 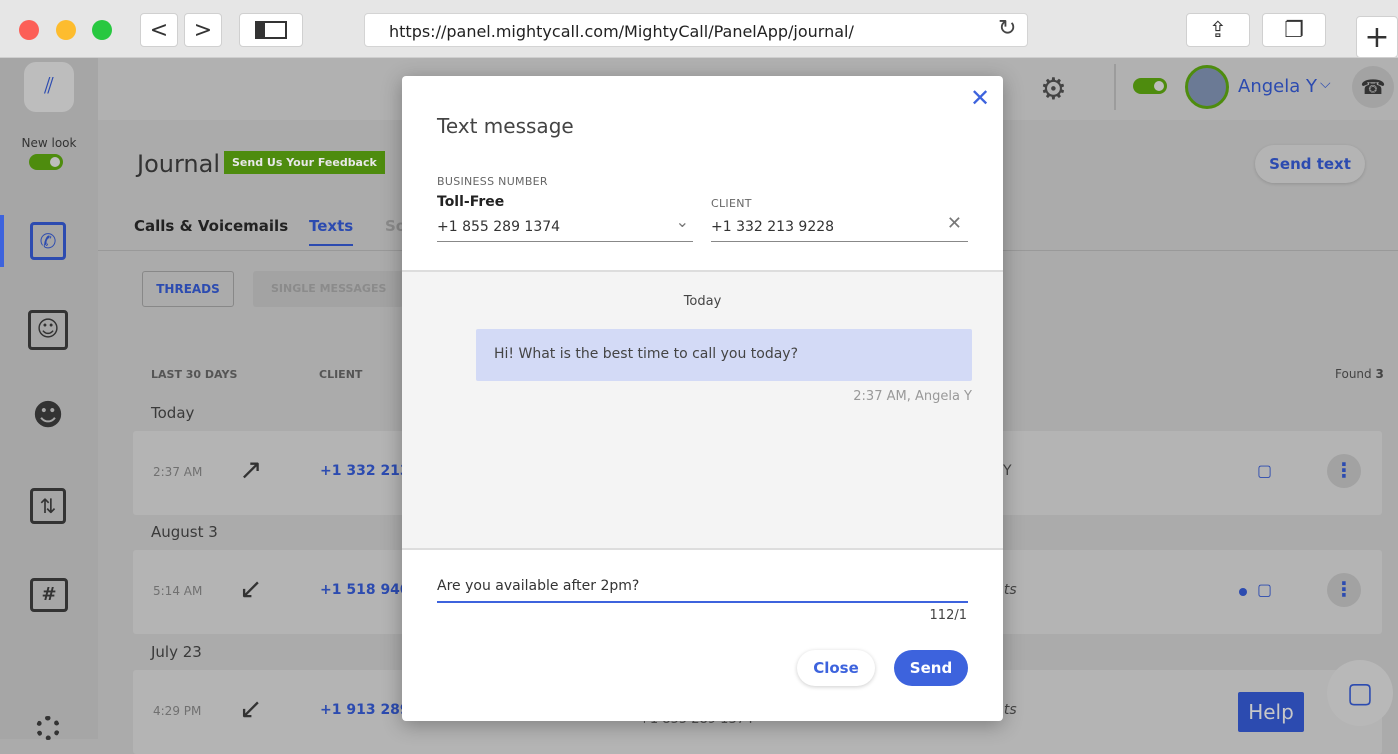 What do you see at coordinates (1007, 471) in the screenshot?
I see `row-agent: Y` at bounding box center [1007, 471].